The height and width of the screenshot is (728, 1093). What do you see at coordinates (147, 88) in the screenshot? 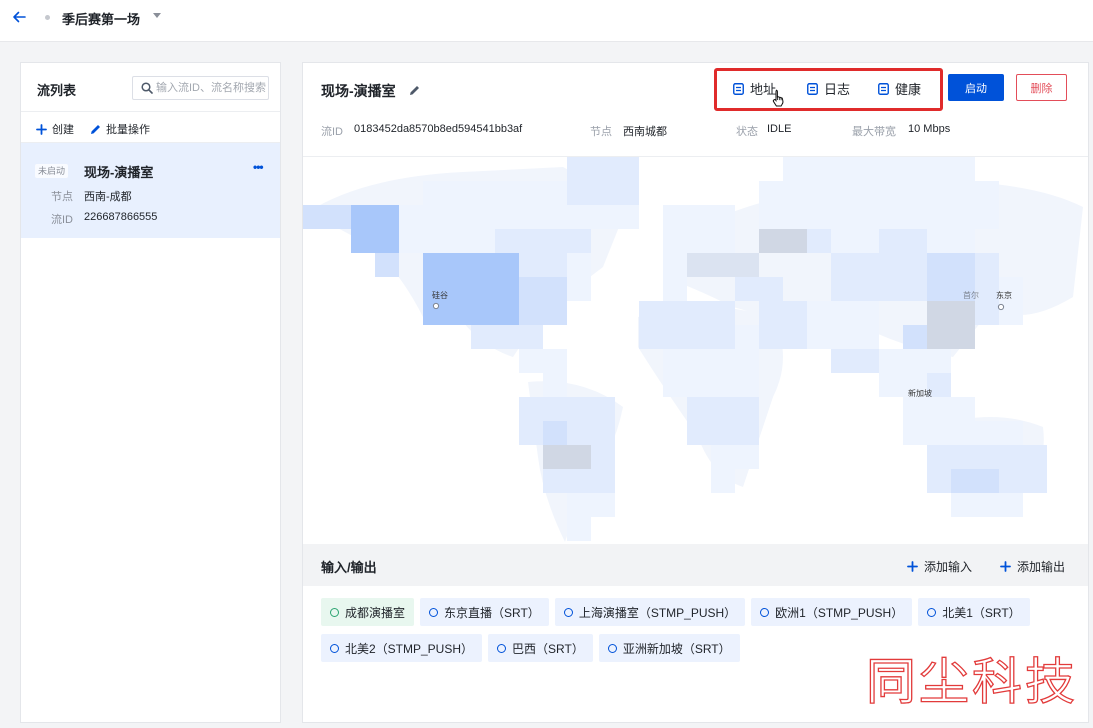
I see `search-icon` at bounding box center [147, 88].